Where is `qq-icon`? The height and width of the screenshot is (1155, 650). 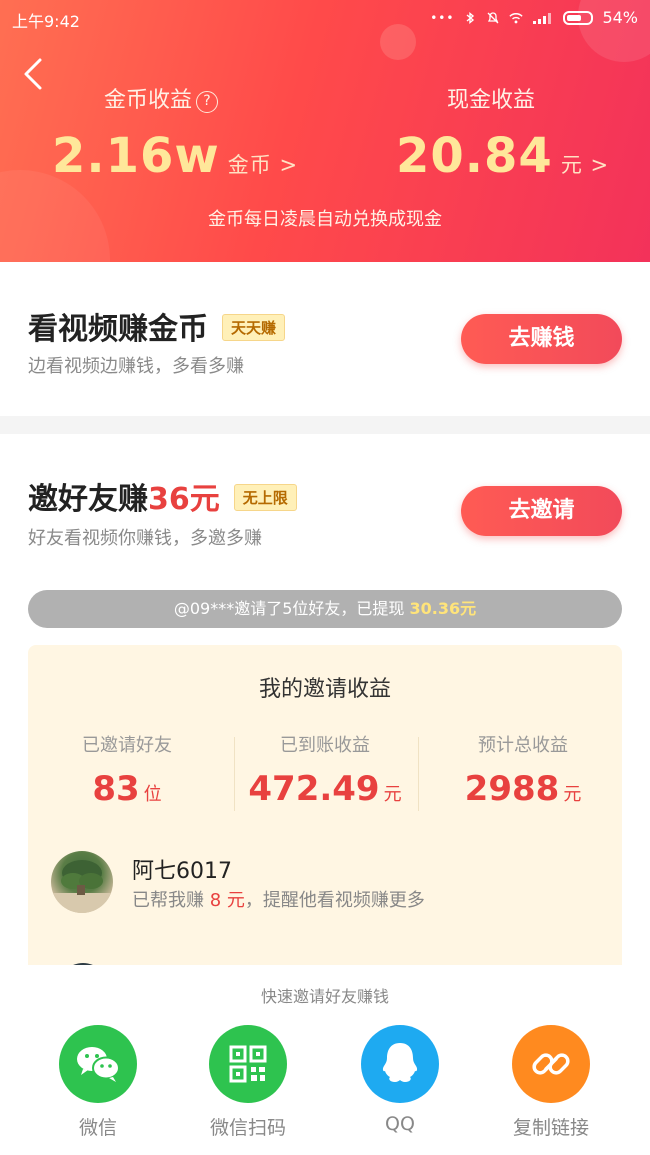
qq-icon is located at coordinates (400, 1064).